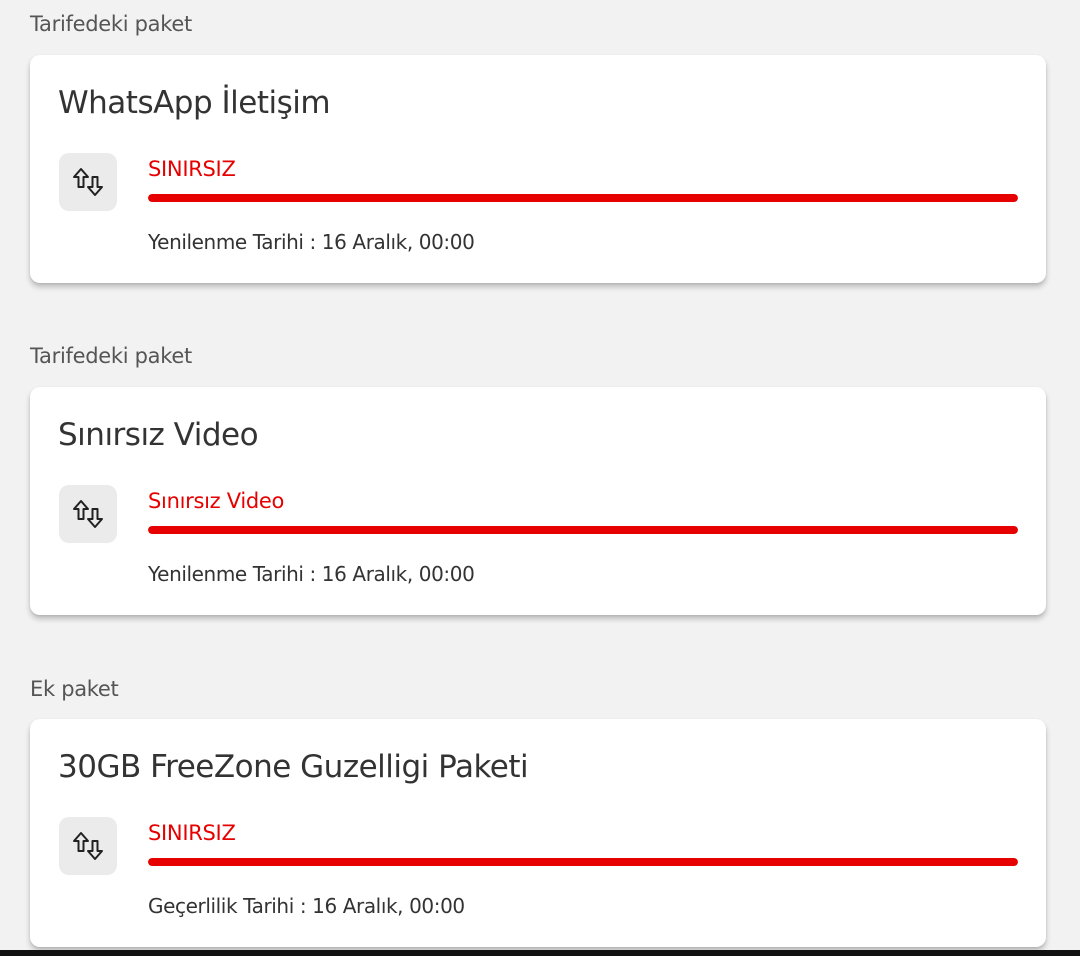 The image size is (1080, 956). What do you see at coordinates (158, 435) in the screenshot?
I see `package-title: Sınırsız Video` at bounding box center [158, 435].